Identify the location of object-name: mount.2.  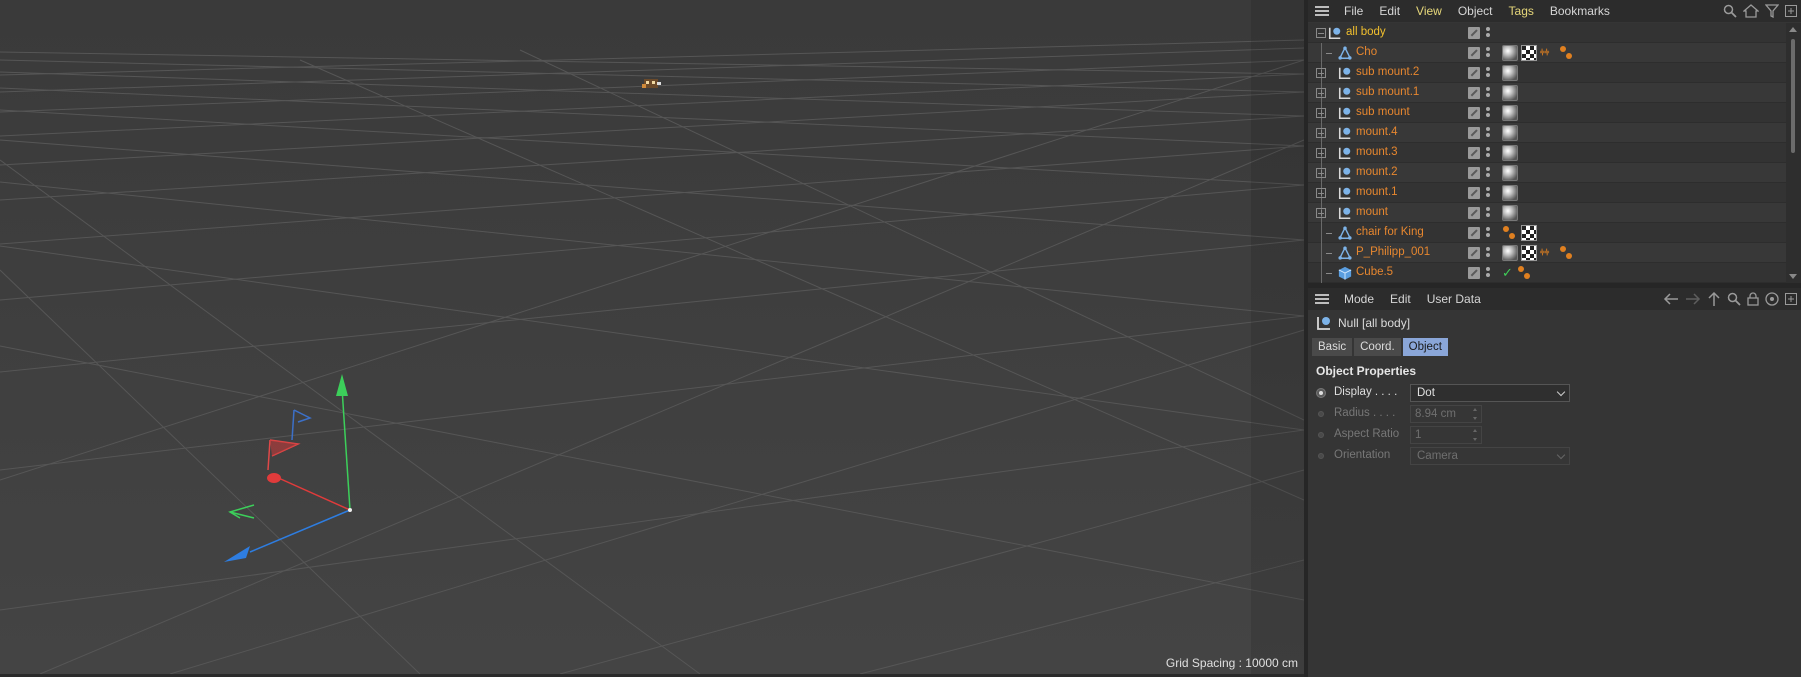
(1377, 172).